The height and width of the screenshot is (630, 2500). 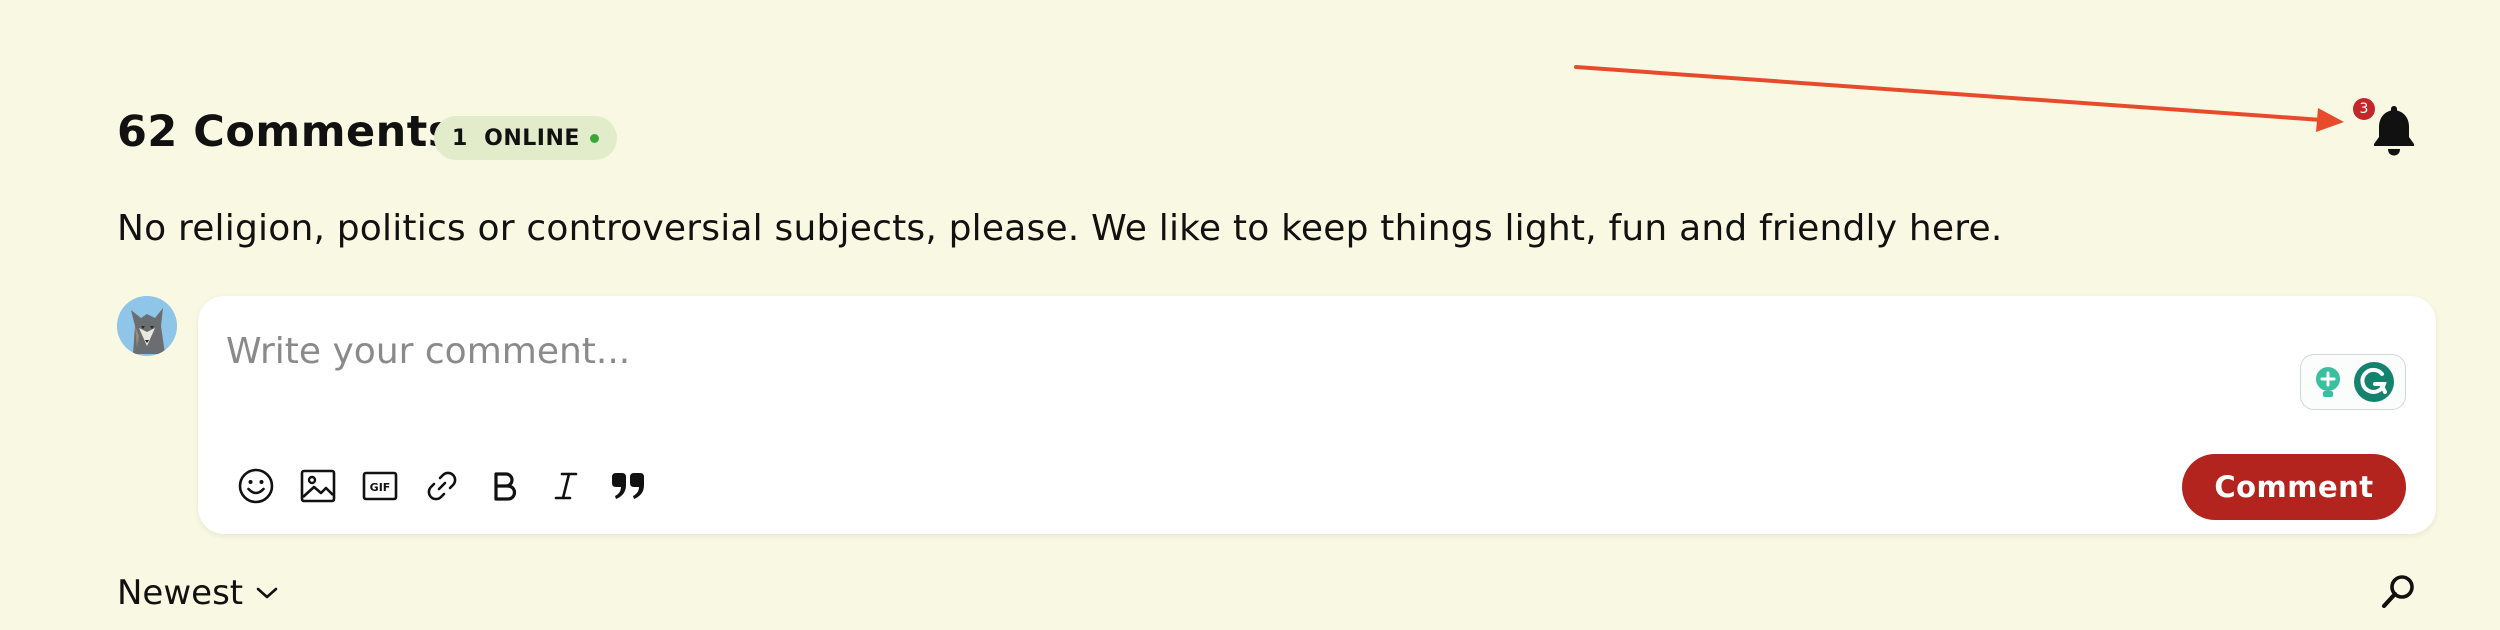 I want to click on image-button, so click(x=318, y=486).